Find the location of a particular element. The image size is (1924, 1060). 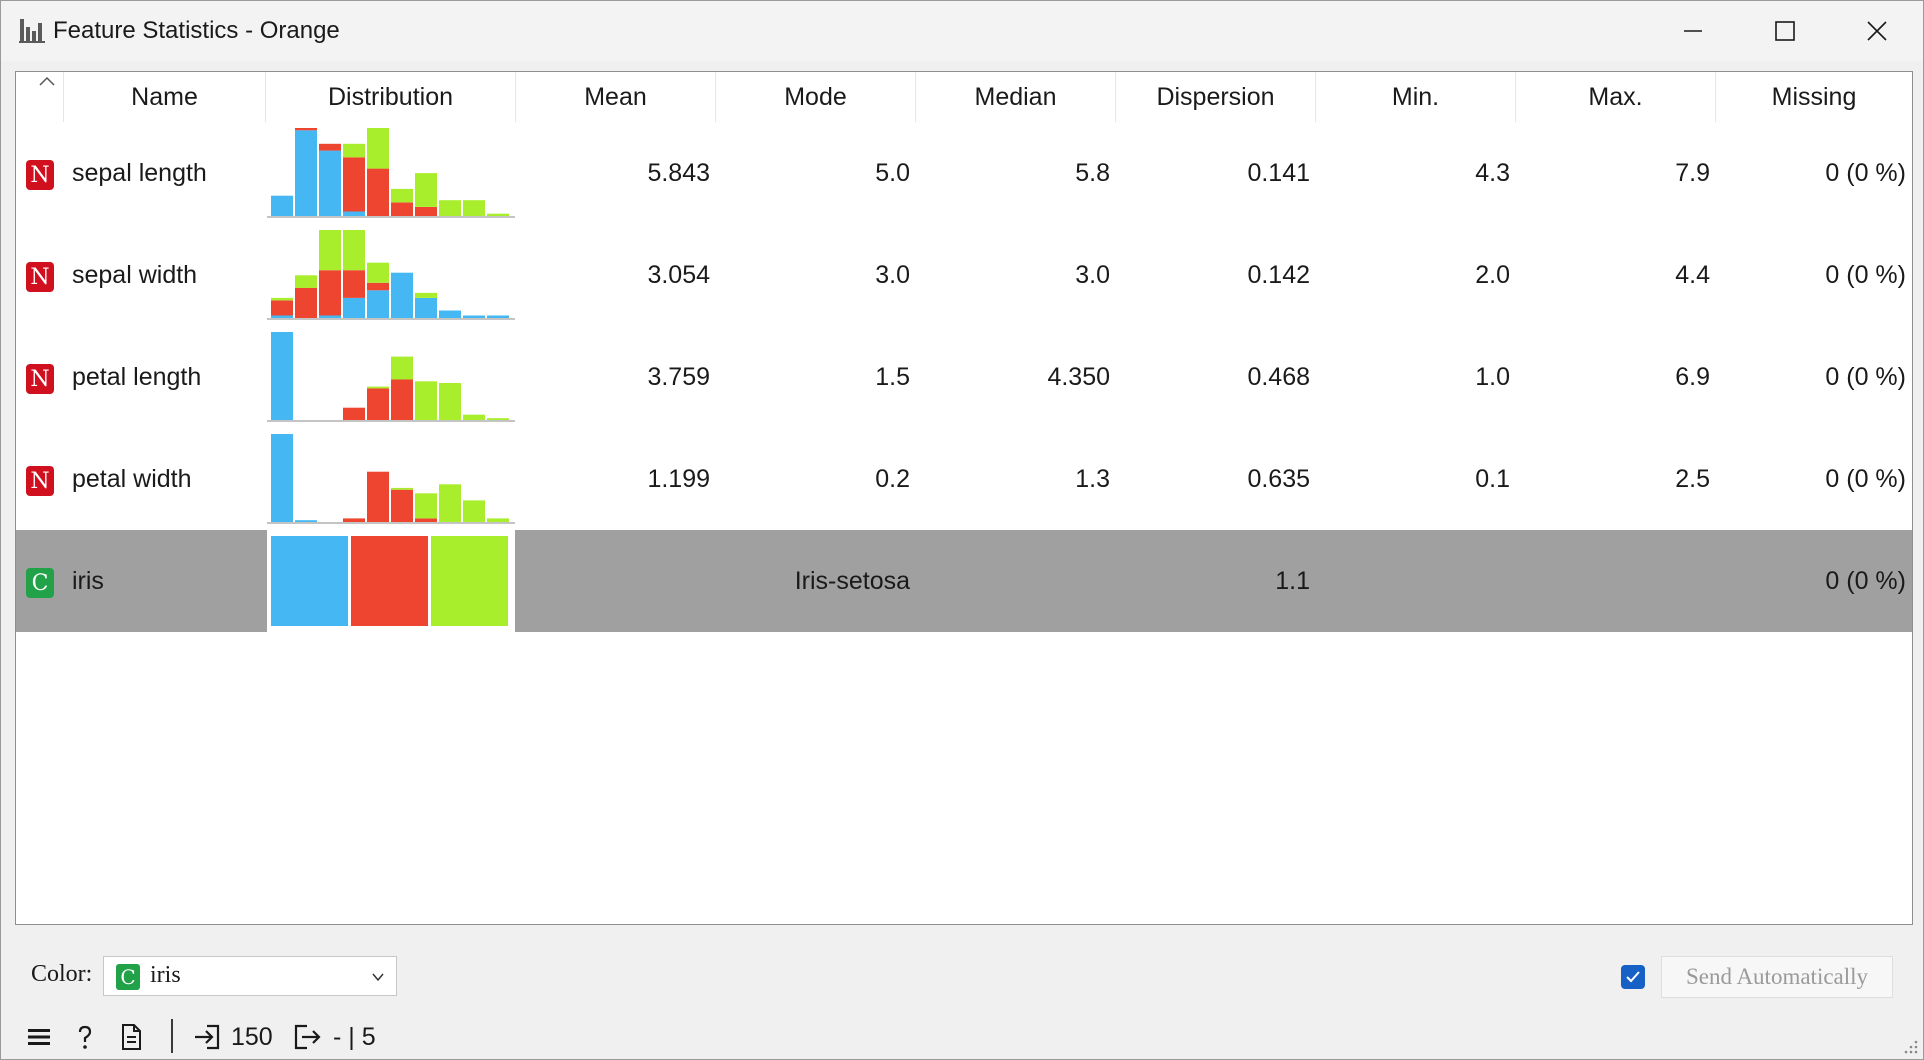

close-button is located at coordinates (1877, 31).